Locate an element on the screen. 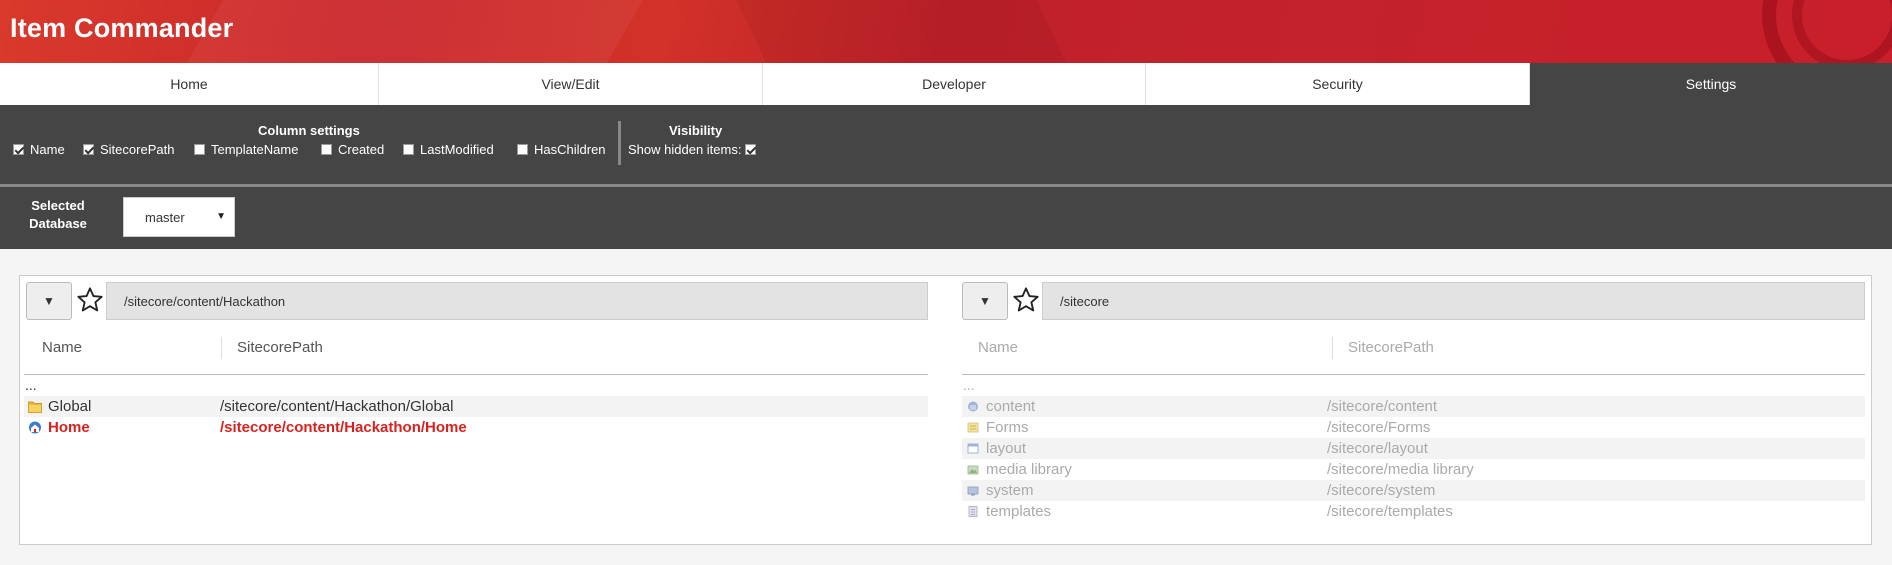 Image resolution: width=1892 pixels, height=565 pixels. database-select: master ▼ is located at coordinates (179, 217).